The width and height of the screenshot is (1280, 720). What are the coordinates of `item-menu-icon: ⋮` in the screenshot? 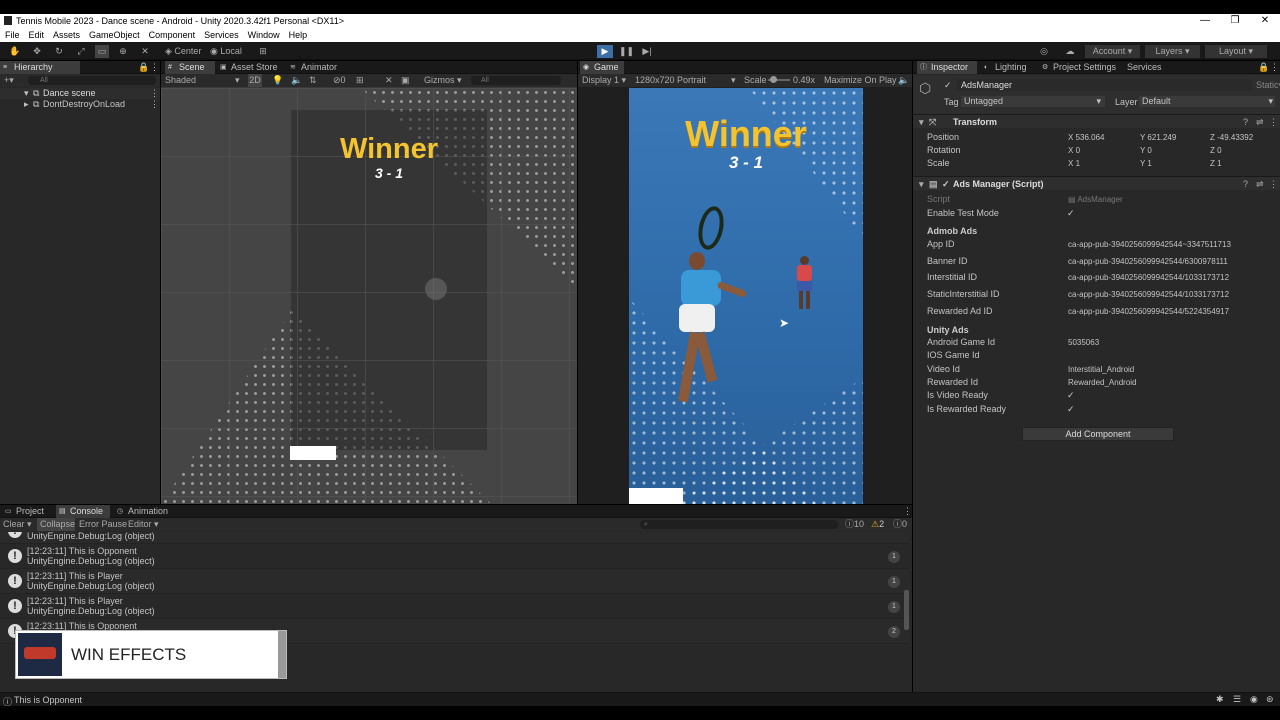 It's located at (154, 104).